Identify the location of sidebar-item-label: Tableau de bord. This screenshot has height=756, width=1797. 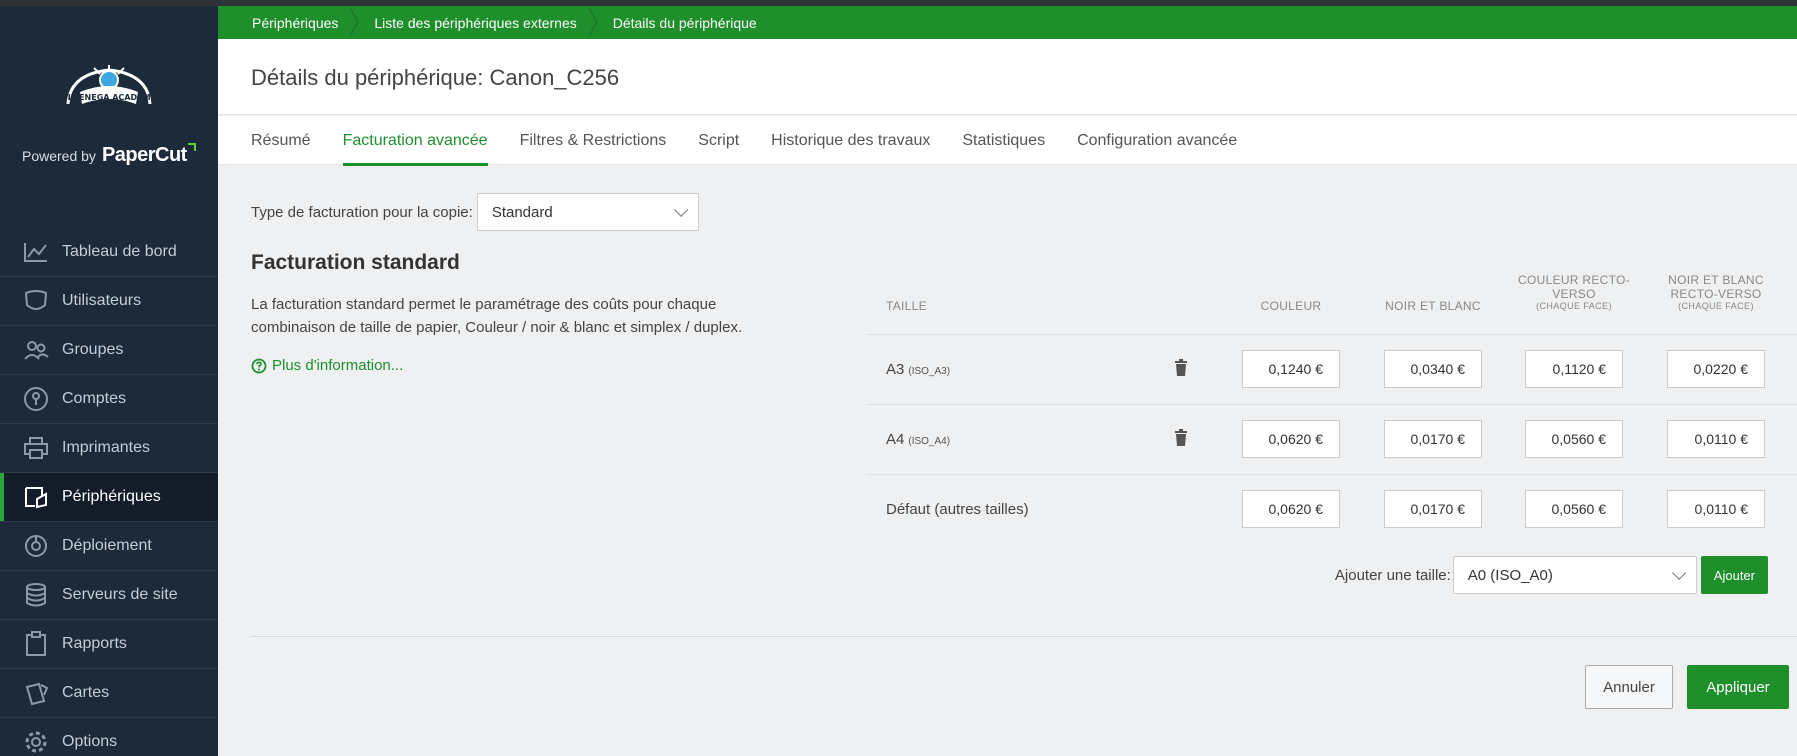
(119, 251).